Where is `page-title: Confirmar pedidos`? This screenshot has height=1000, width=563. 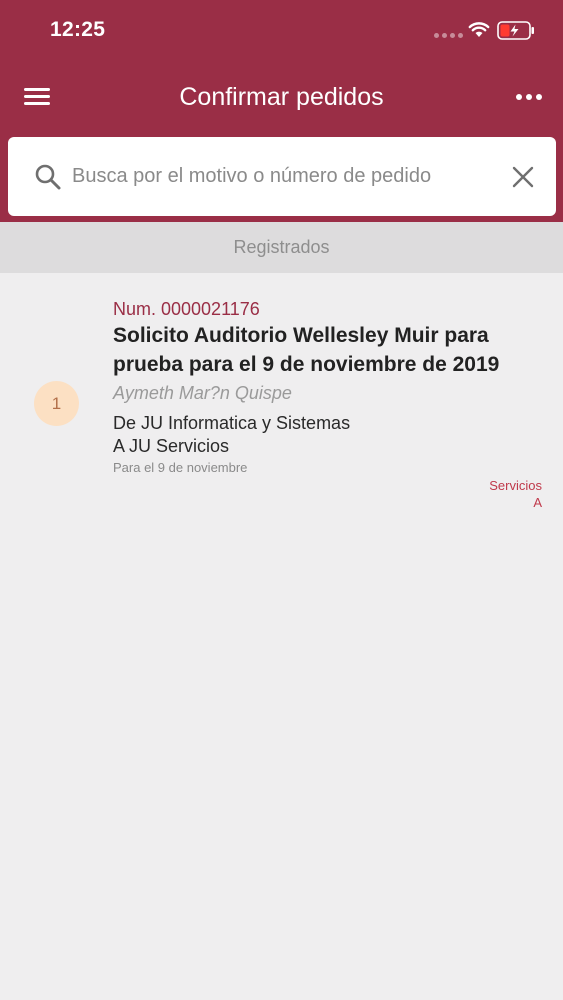
page-title: Confirmar pedidos is located at coordinates (281, 97).